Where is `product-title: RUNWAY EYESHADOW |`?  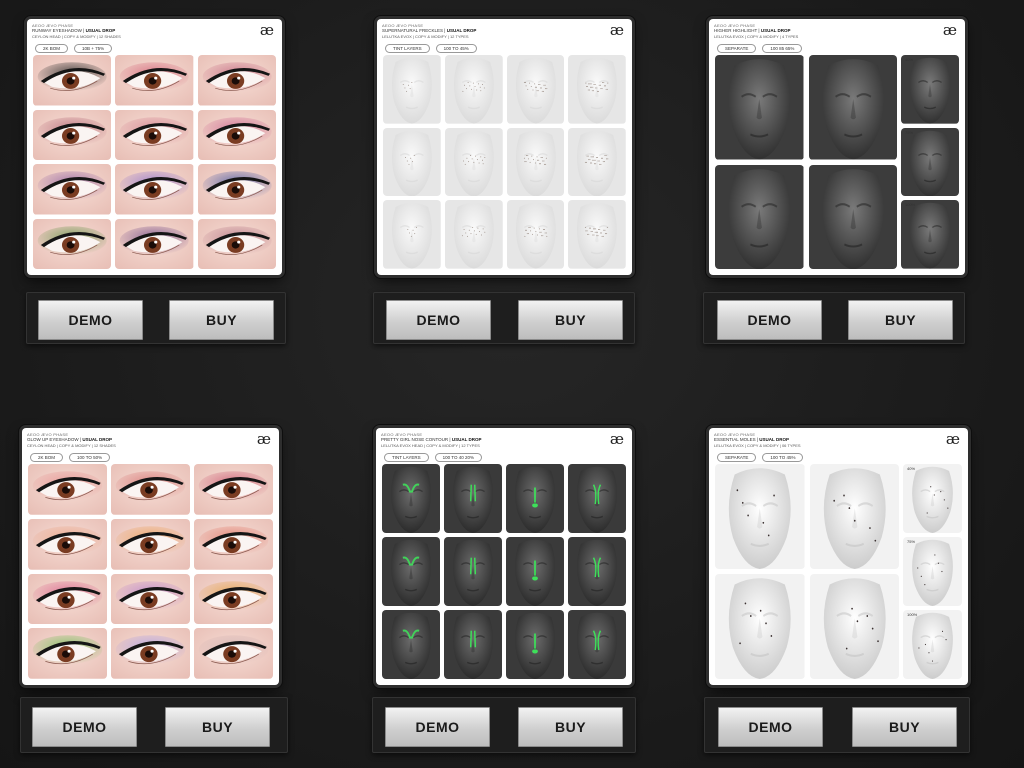
product-title: RUNWAY EYESHADOW | is located at coordinates (58, 30).